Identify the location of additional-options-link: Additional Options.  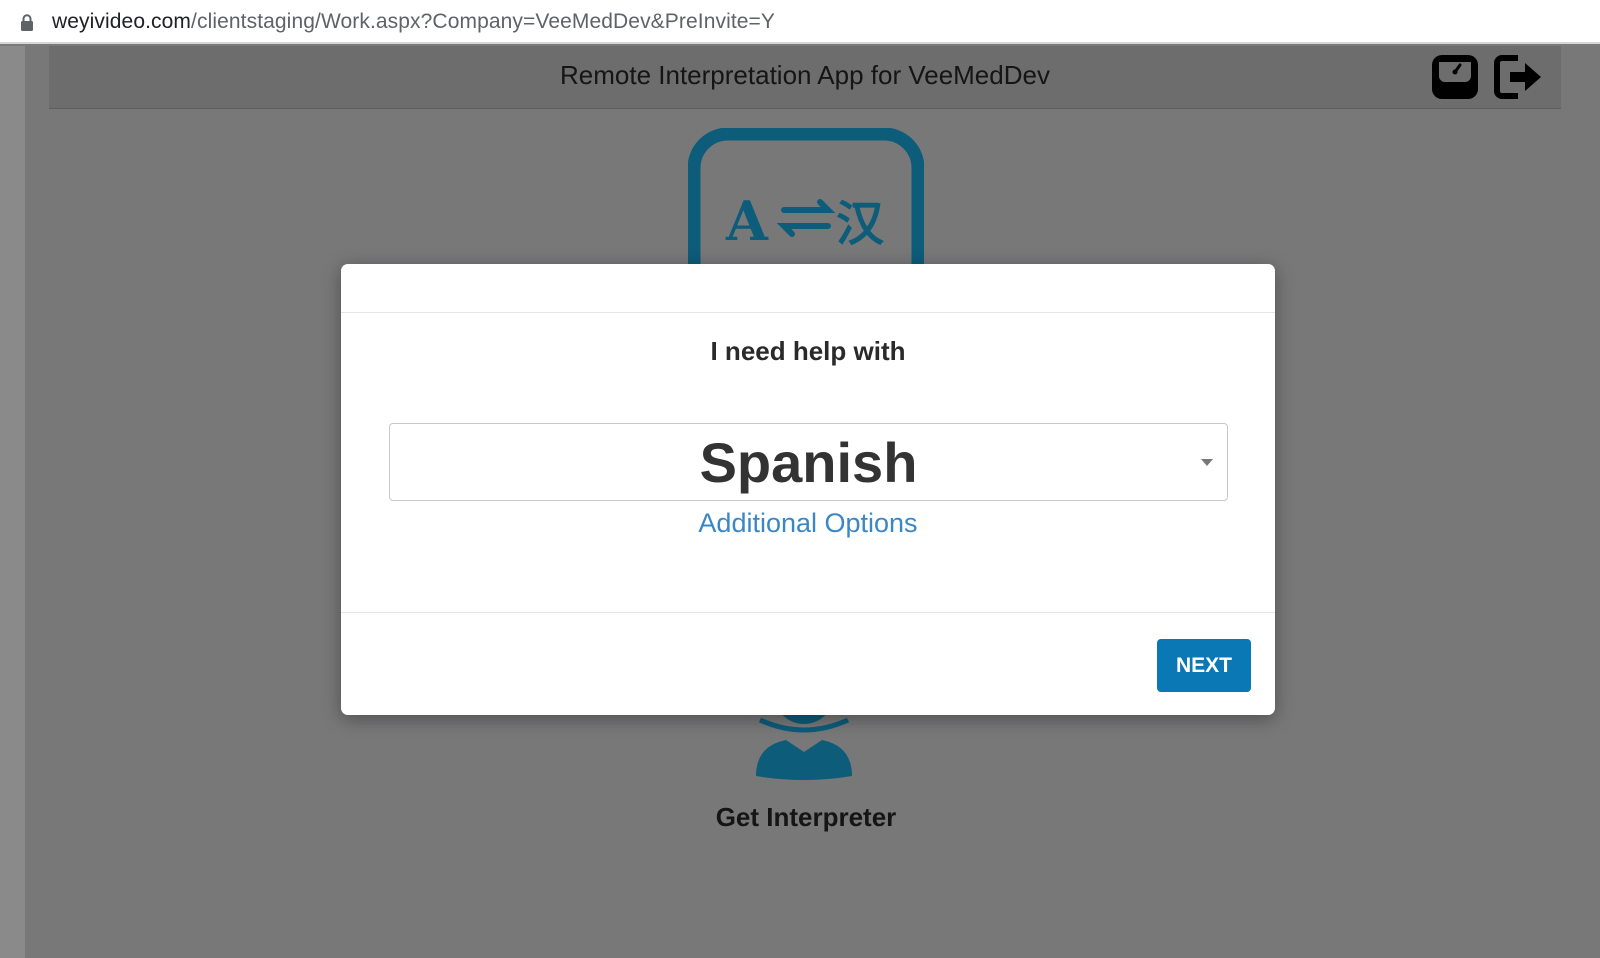
(808, 523).